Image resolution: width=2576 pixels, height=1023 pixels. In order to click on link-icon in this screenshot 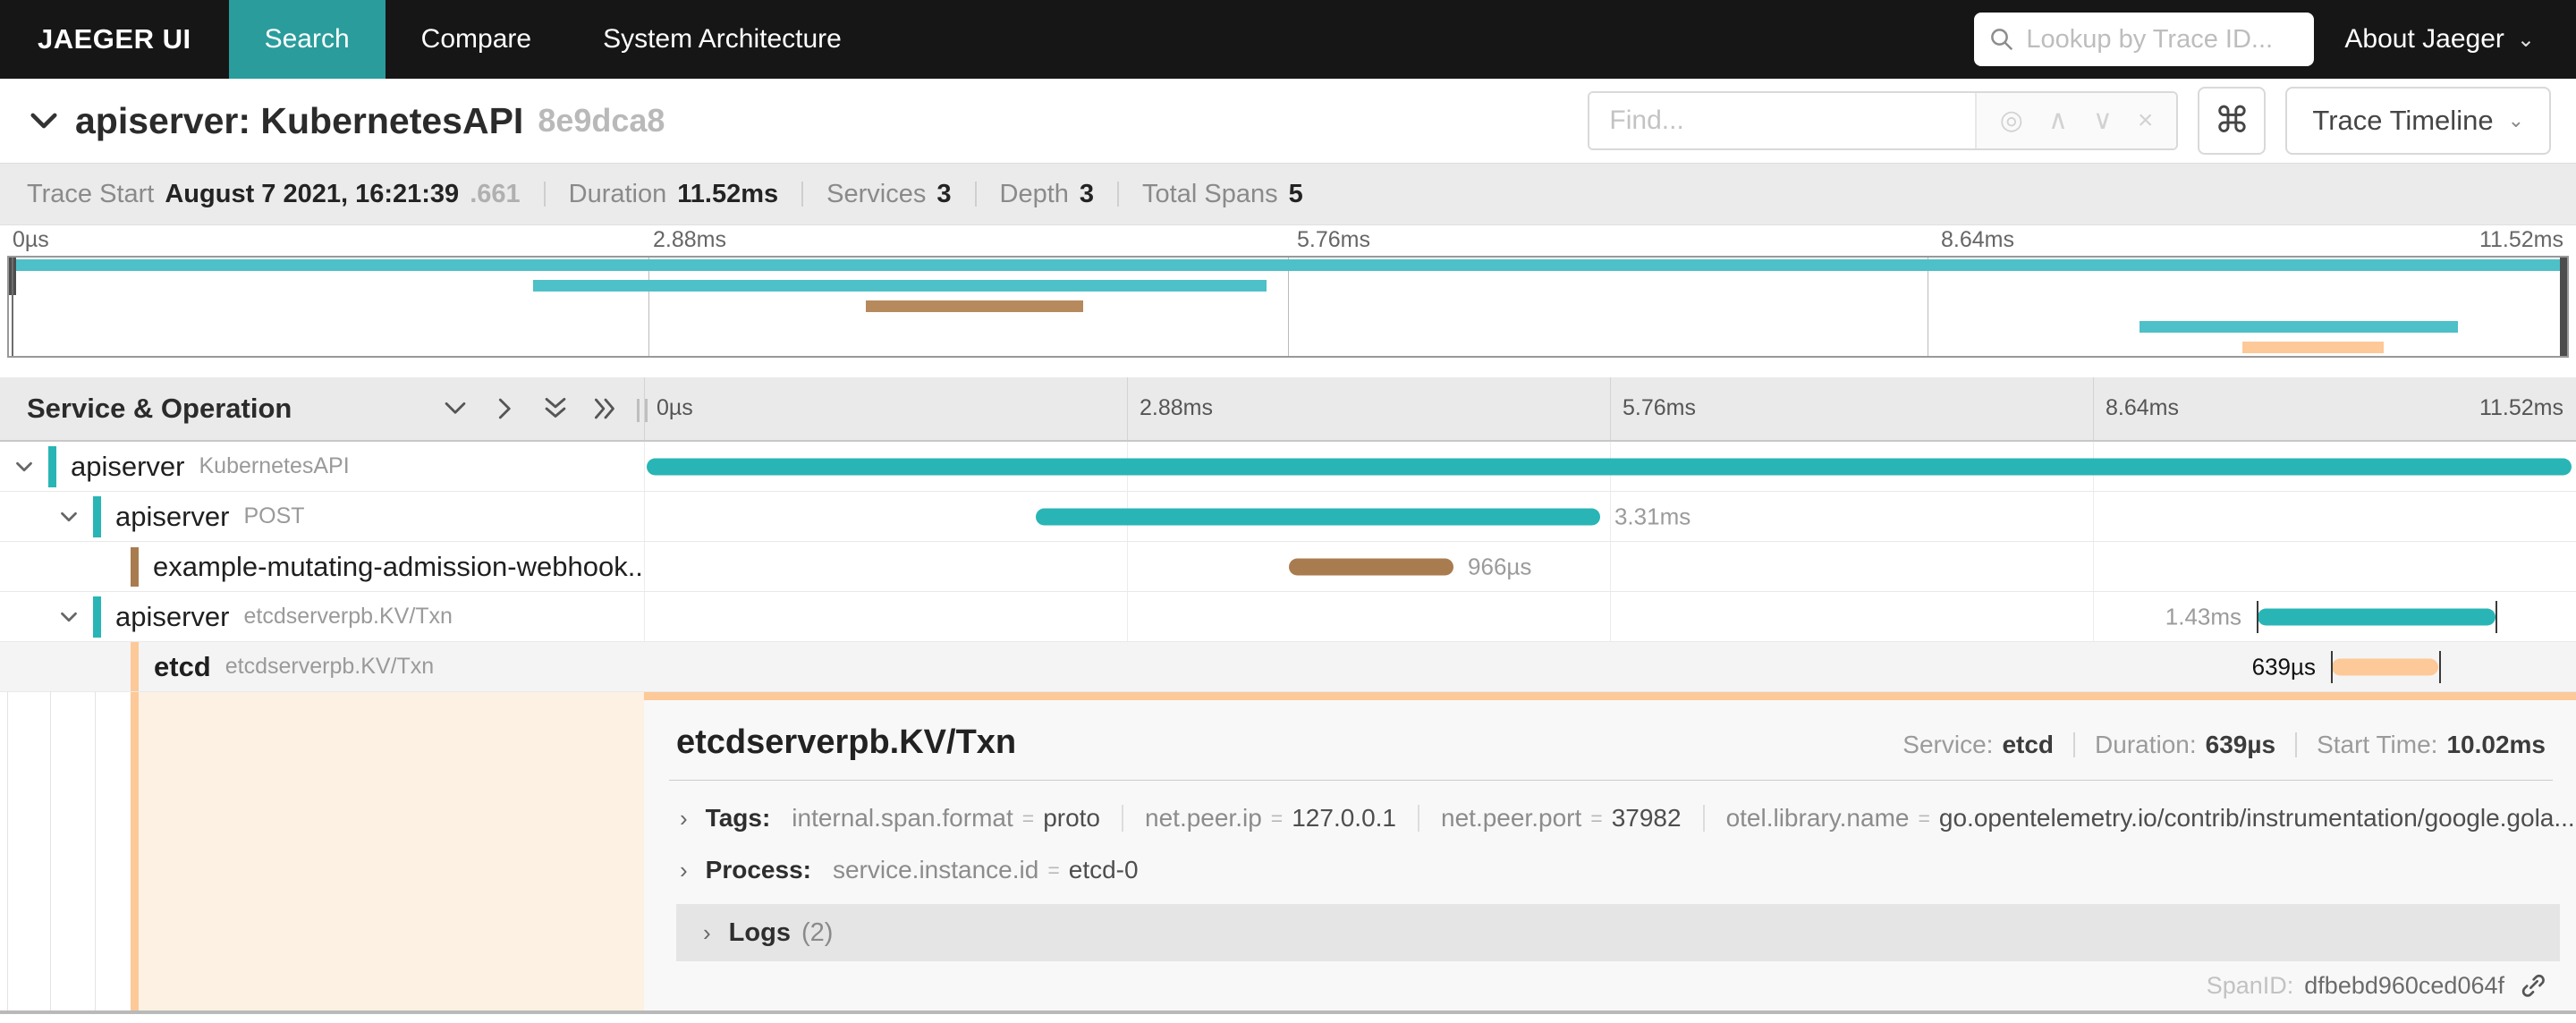, I will do `click(2533, 985)`.